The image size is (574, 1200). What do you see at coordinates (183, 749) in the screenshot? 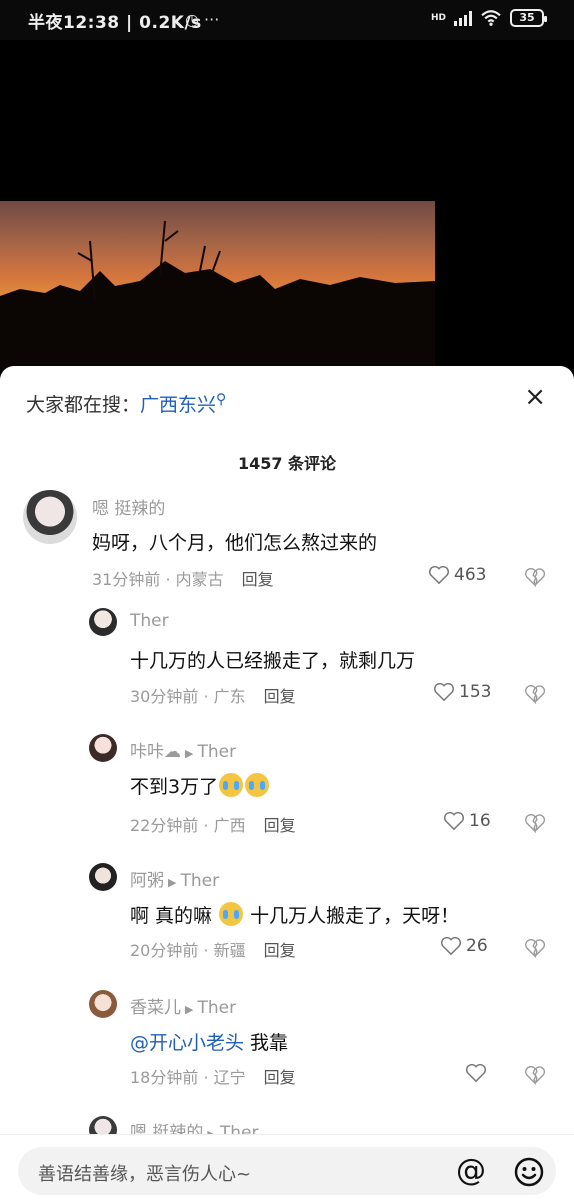
I see `comment-username: 咔咔☁ ▶ Ther` at bounding box center [183, 749].